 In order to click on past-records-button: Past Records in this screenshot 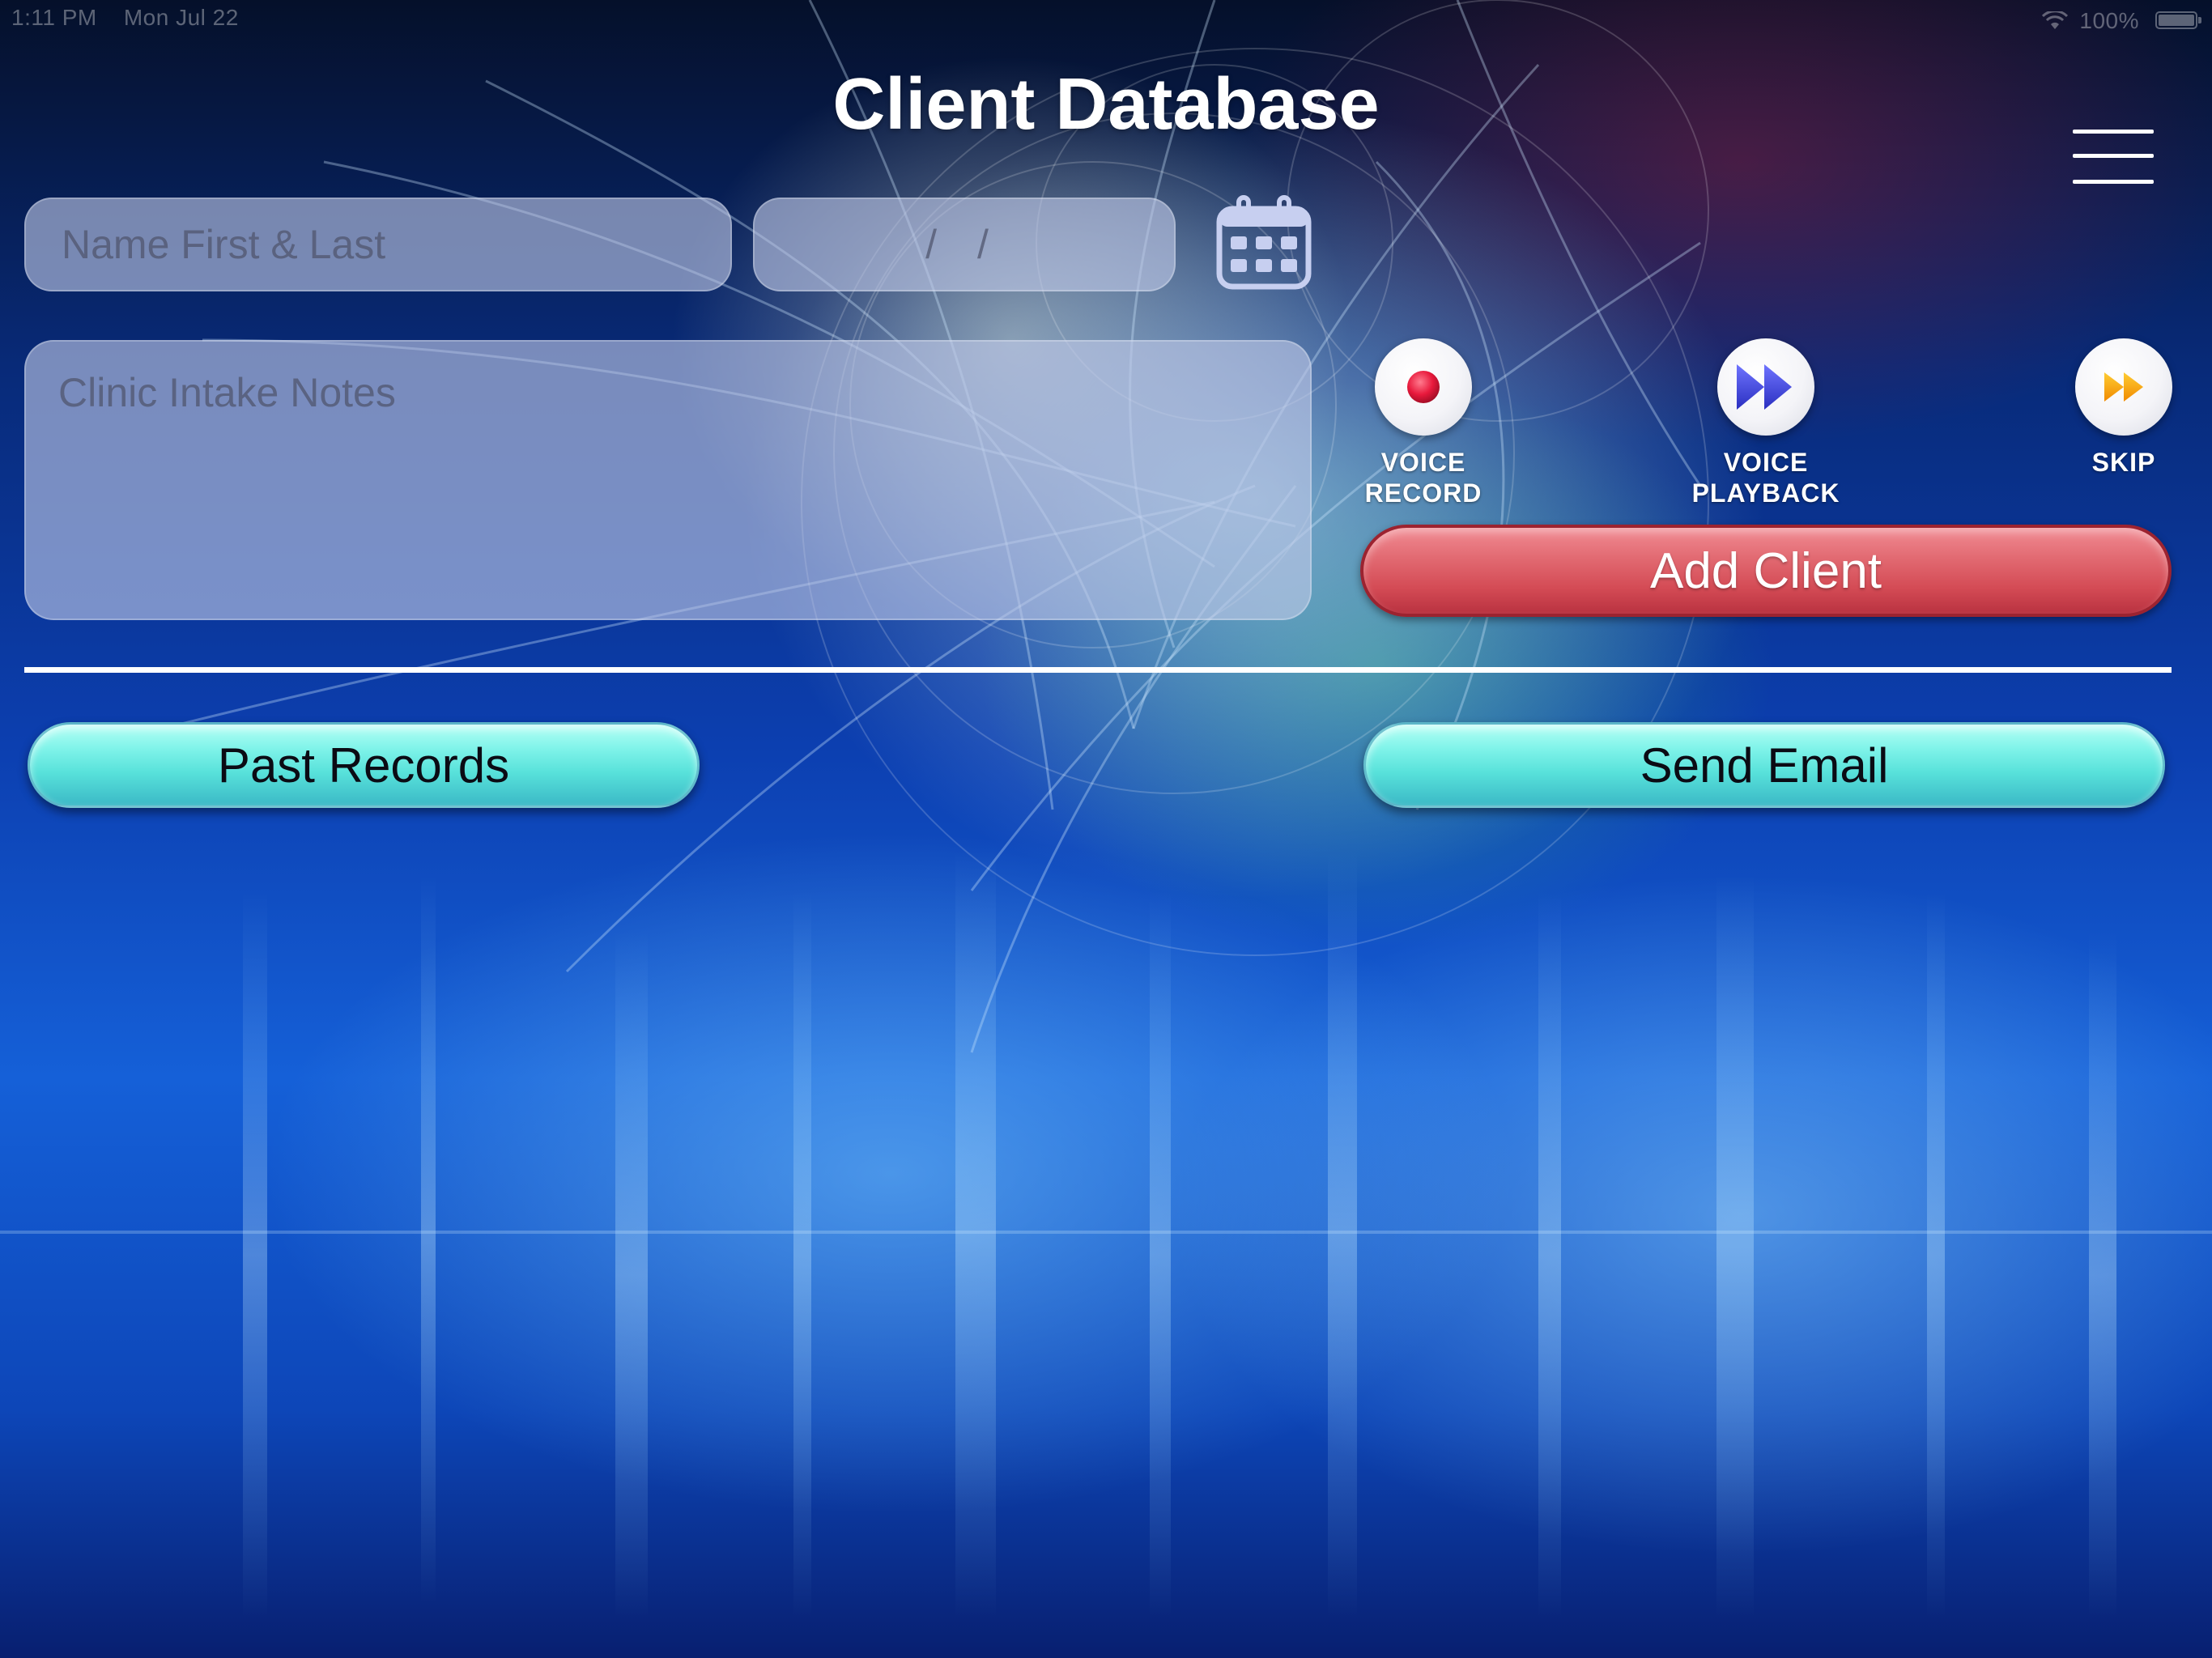, I will do `click(364, 765)`.